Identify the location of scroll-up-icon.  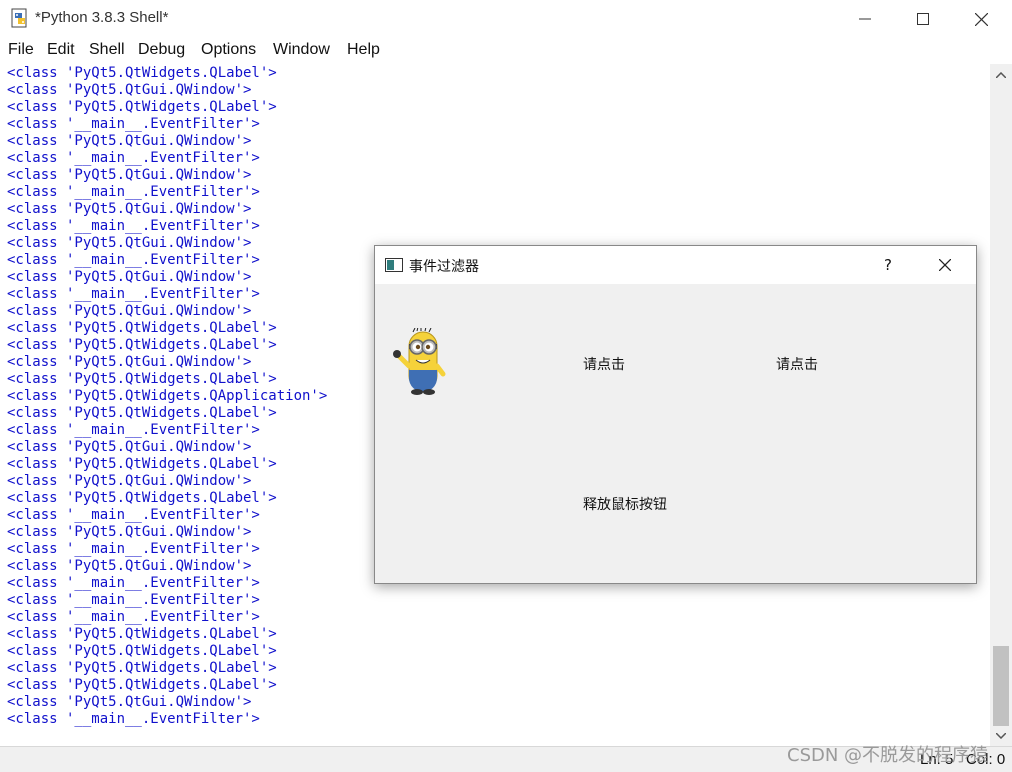
(1001, 74).